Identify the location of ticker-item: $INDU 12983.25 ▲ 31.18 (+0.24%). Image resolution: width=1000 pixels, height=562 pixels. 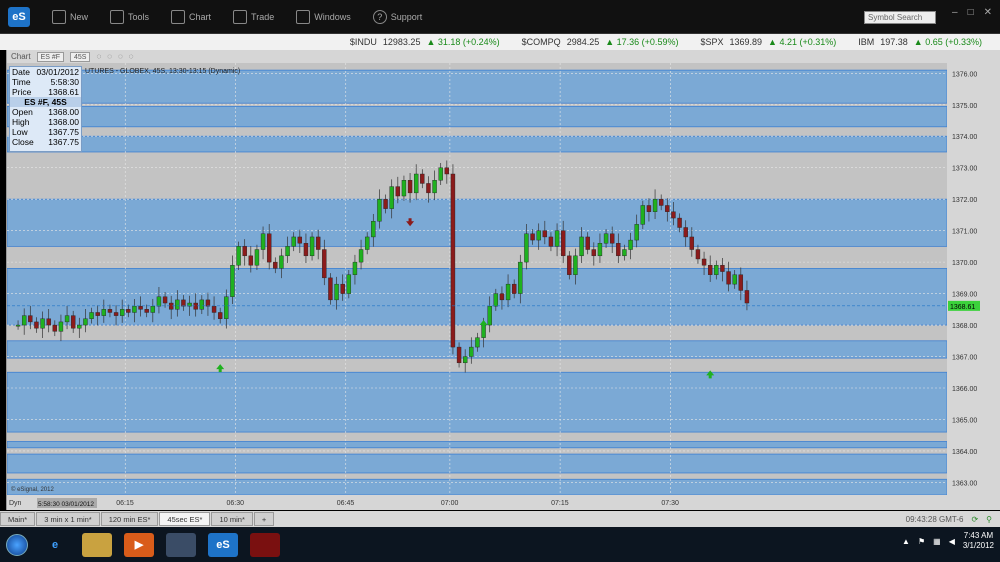
(425, 42).